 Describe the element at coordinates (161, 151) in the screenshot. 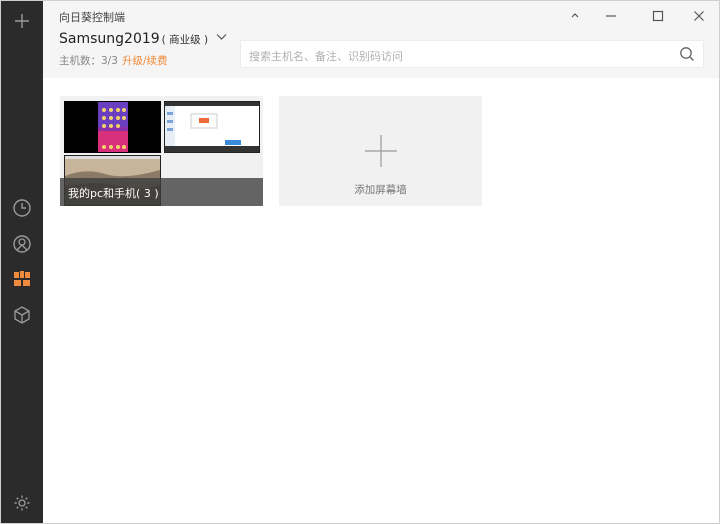

I see `screen-wall-card: 我的pc和手机( 3 )` at that location.